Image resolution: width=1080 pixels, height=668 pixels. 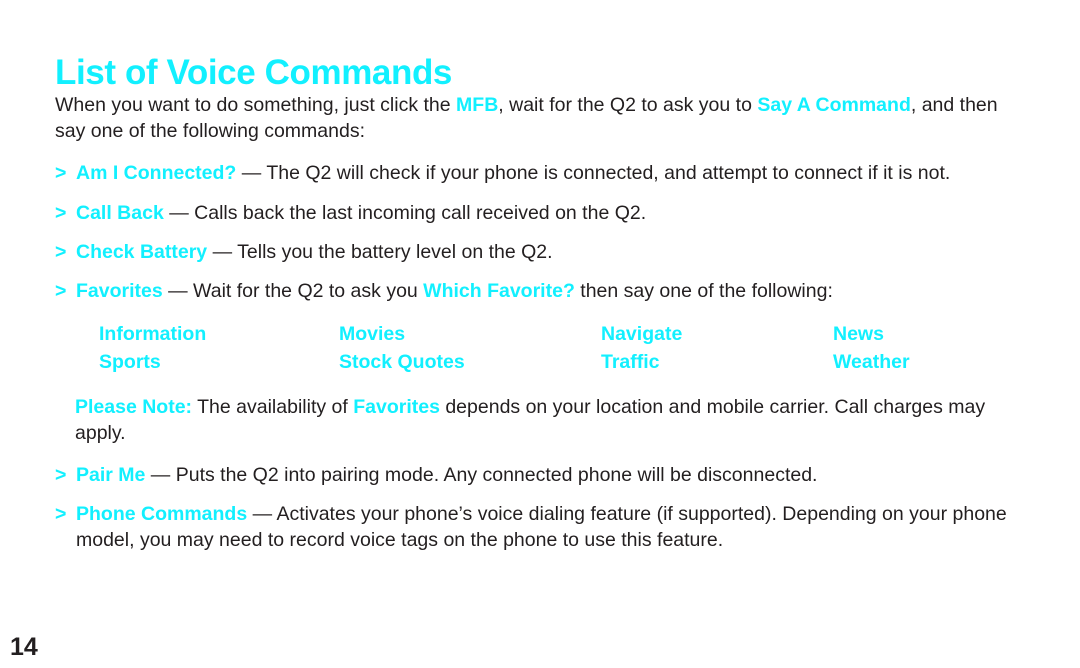 I want to click on favorite-option-movies: Movies, so click(x=372, y=334).